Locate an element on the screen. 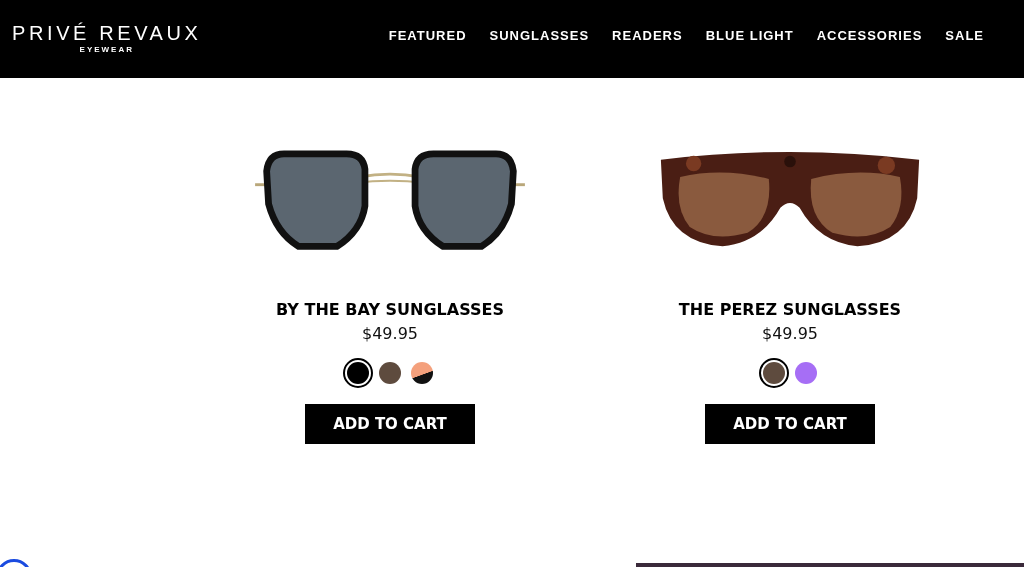  product-name: BY THE BAY SUNGLASSES is located at coordinates (390, 309).